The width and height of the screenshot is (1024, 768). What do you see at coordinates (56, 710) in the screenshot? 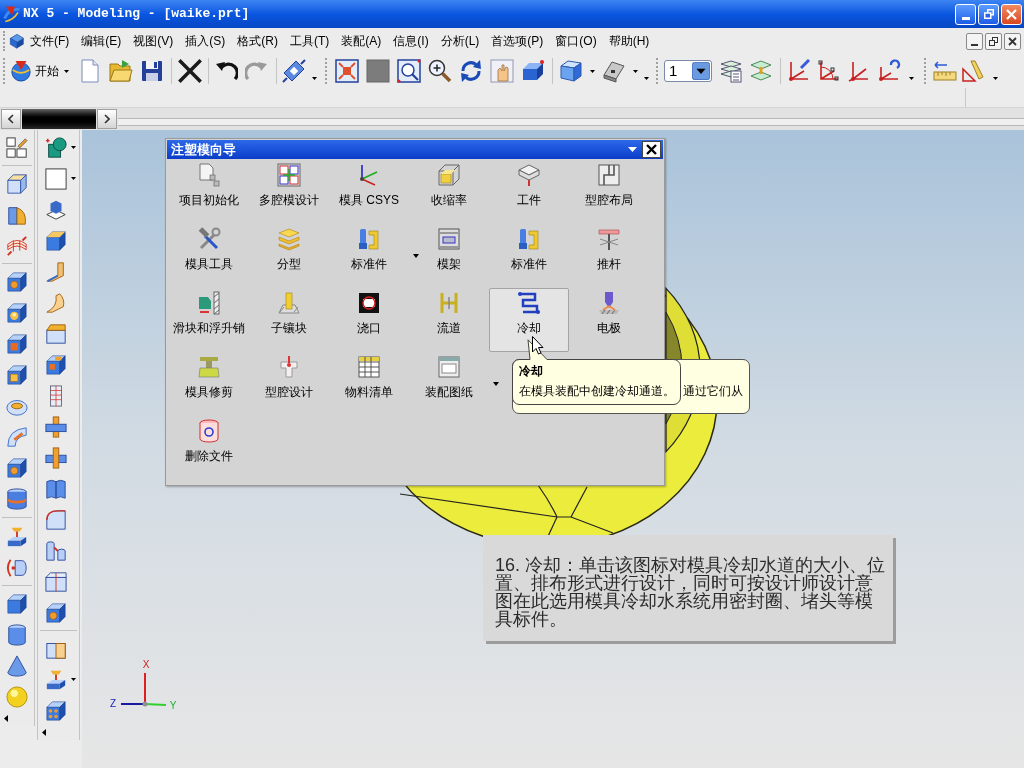
I see `cube-holes-icon` at bounding box center [56, 710].